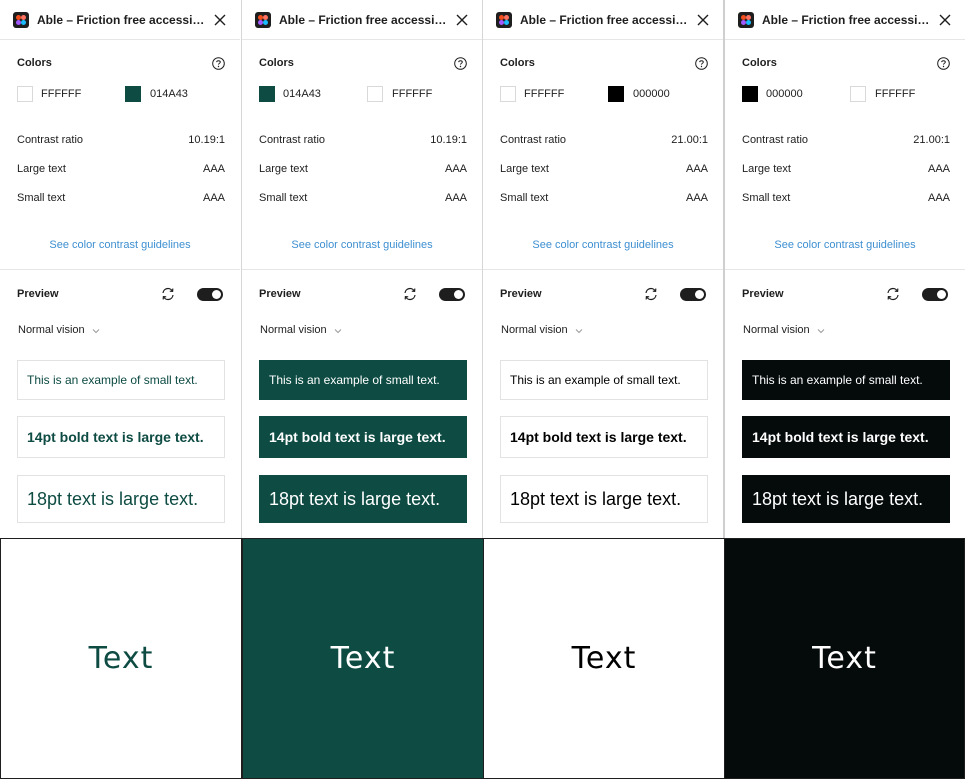  What do you see at coordinates (651, 94) in the screenshot?
I see `background-hex-value: 000000` at bounding box center [651, 94].